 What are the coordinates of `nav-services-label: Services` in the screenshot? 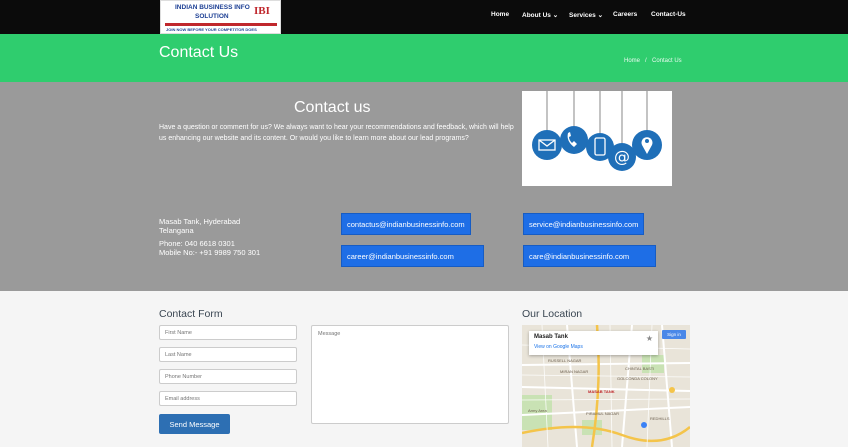 It's located at (582, 15).